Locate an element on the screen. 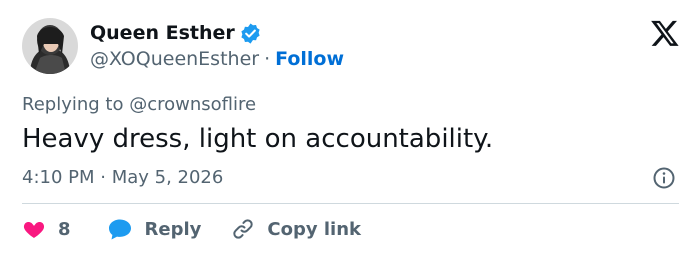 The height and width of the screenshot is (256, 700). follow-button: Follow is located at coordinates (309, 59).